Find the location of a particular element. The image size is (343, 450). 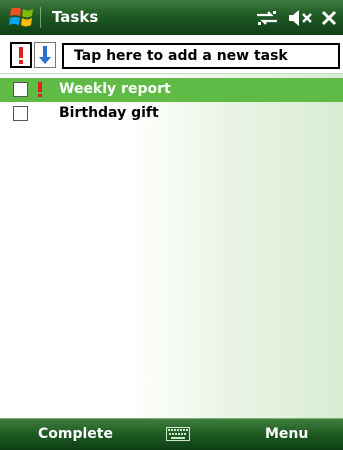

connectivity-icon is located at coordinates (267, 18).